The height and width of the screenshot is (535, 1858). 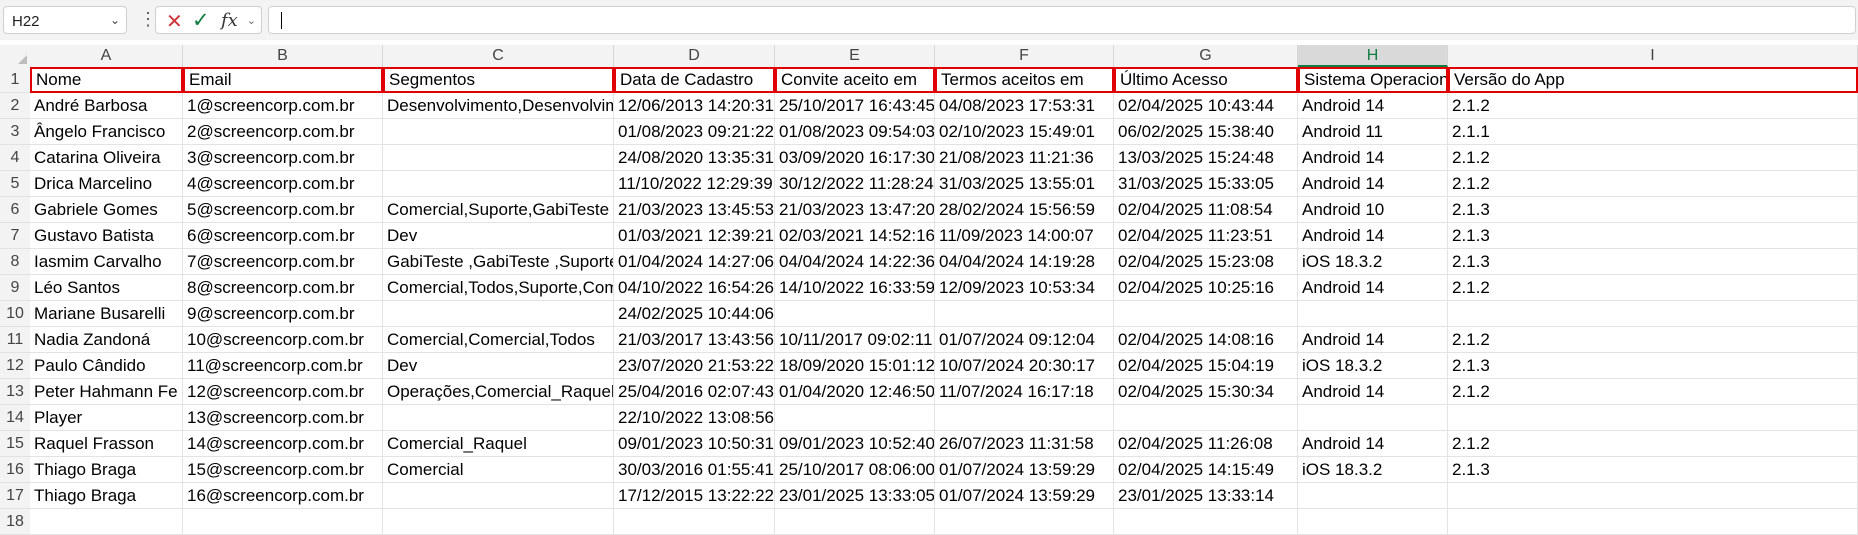 What do you see at coordinates (498, 392) in the screenshot?
I see `table-cell: Operações,Comercial_Raquel,Comercial` at bounding box center [498, 392].